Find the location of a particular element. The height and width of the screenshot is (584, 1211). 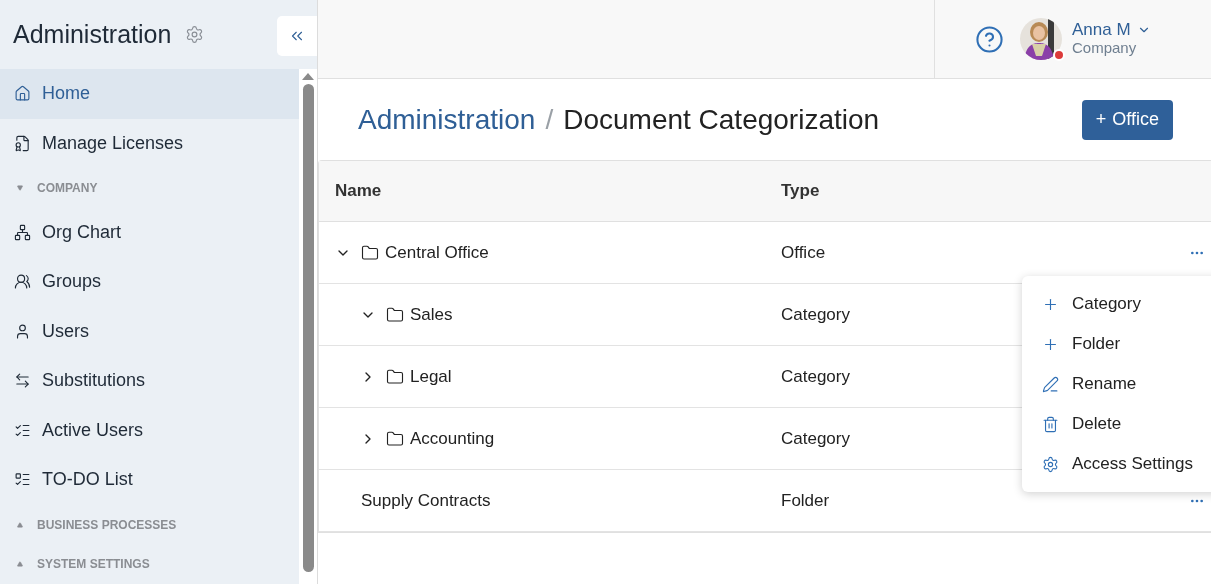

user-icon is located at coordinates (22, 331).